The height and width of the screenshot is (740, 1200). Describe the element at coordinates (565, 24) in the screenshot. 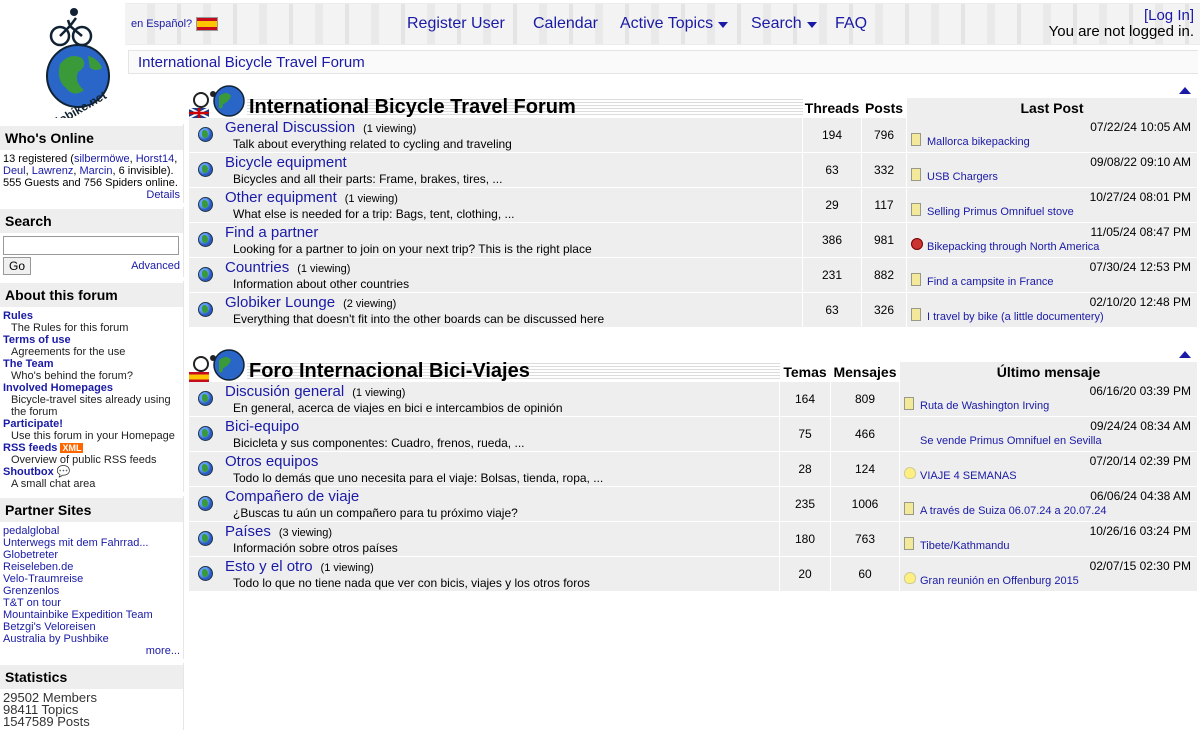

I see `calendar-link: Calendar` at that location.